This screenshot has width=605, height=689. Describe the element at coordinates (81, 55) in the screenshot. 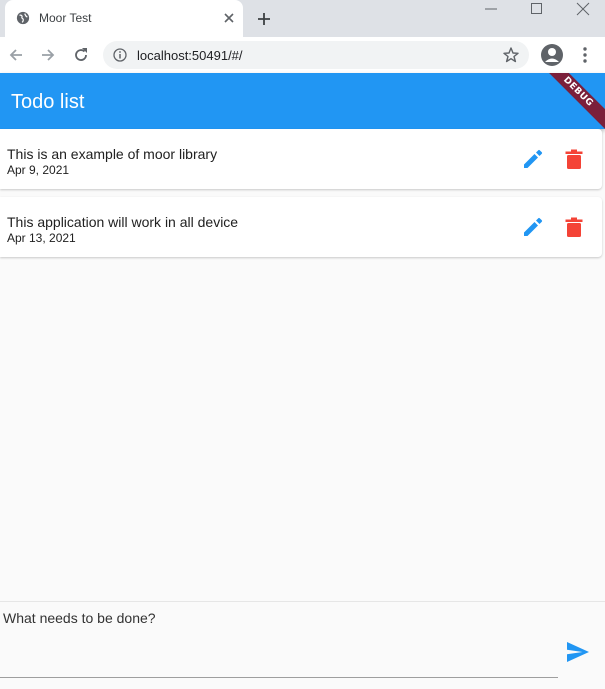

I see `reload-icon` at that location.